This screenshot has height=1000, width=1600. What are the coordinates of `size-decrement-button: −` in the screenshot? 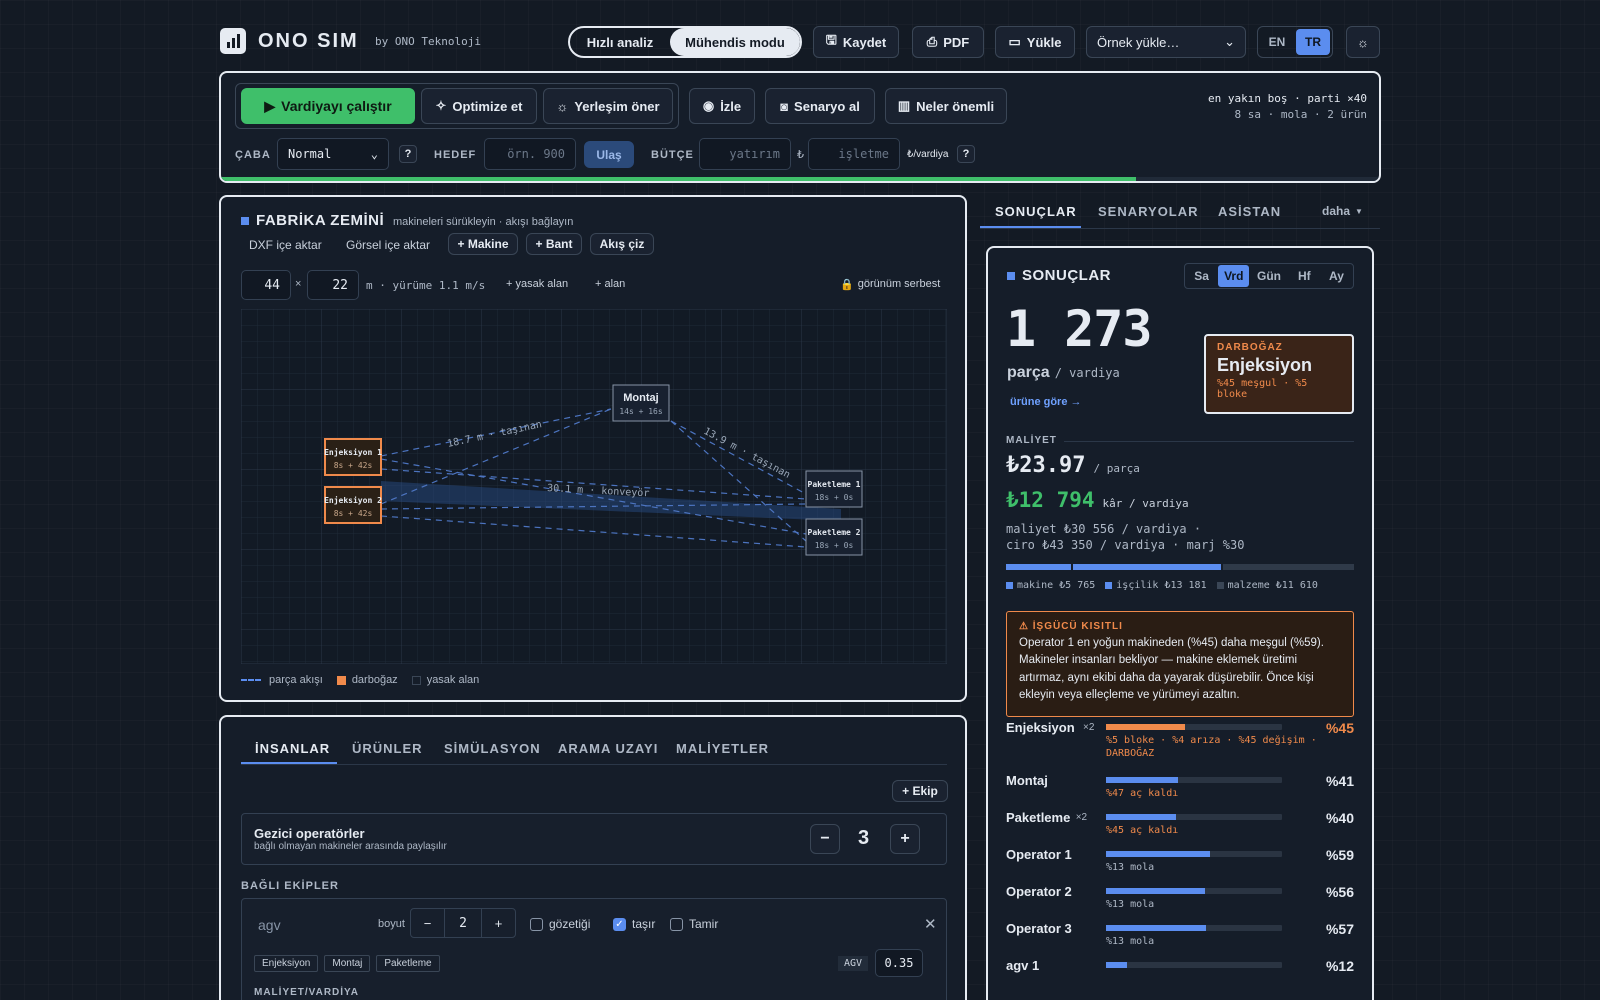 It's located at (428, 923).